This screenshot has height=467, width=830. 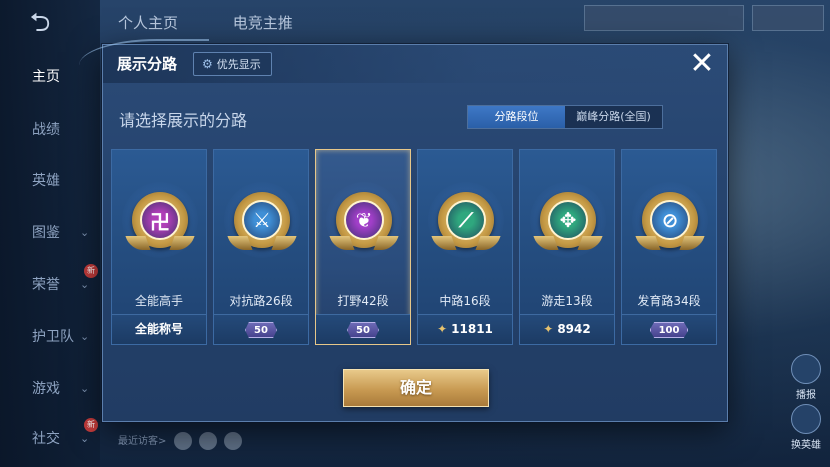 I want to click on tab-personal-home: 个人主页, so click(x=148, y=23).